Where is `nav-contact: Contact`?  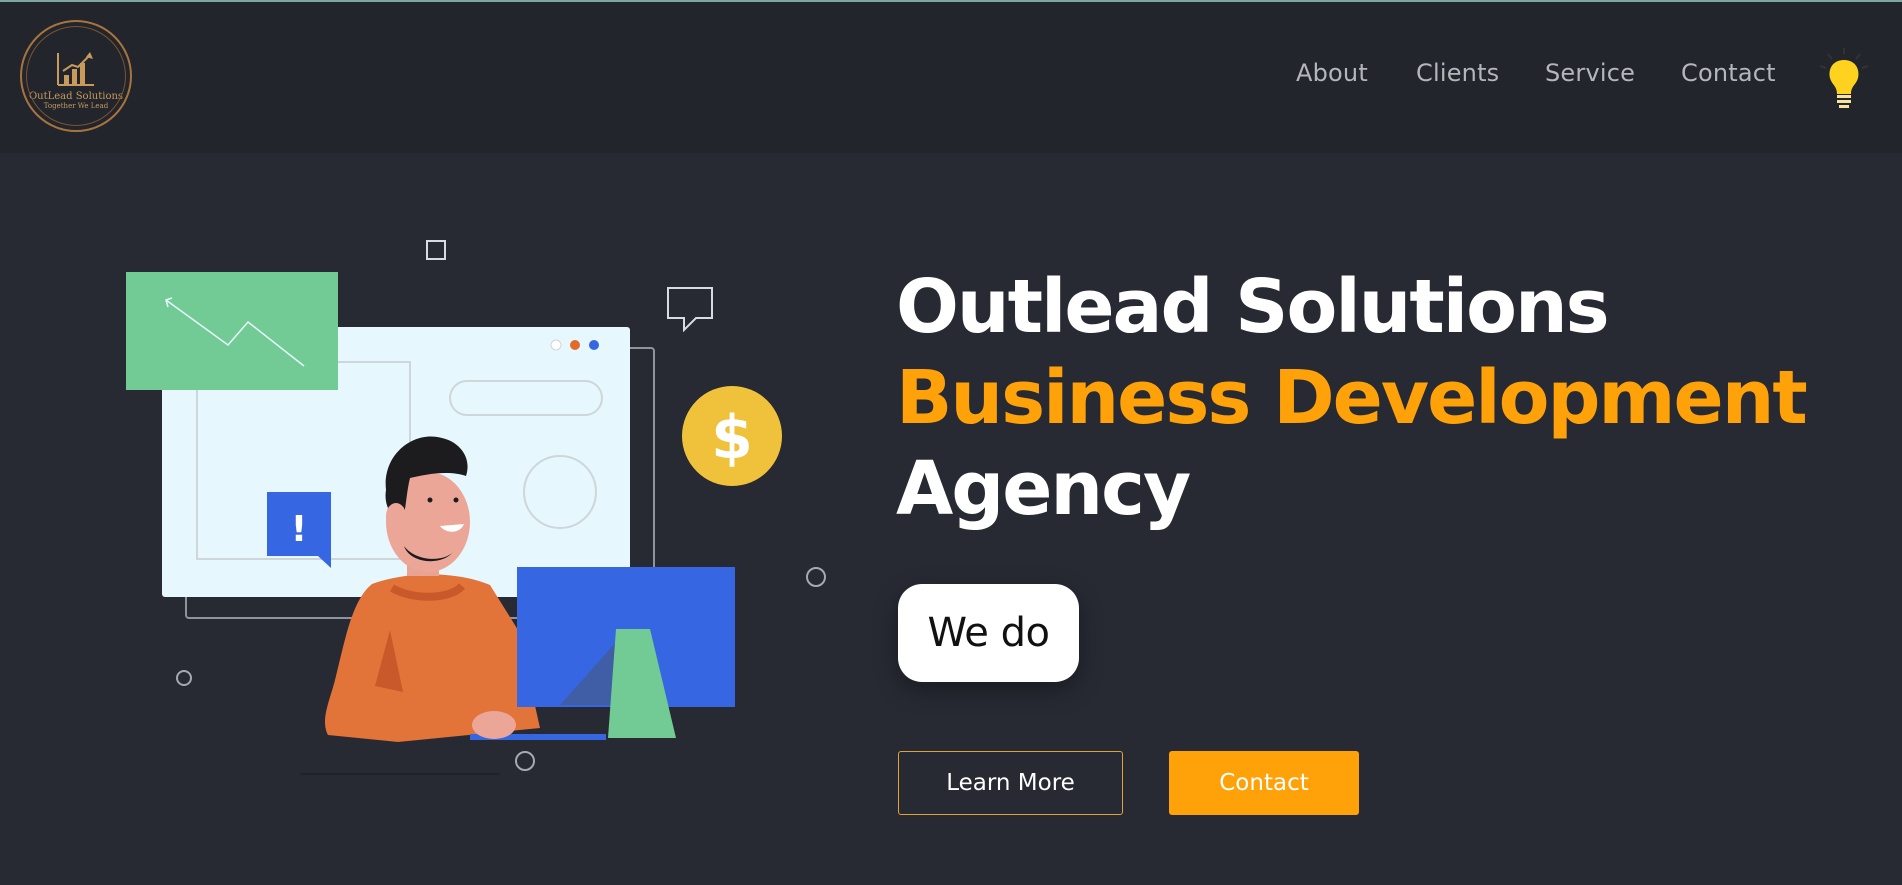 nav-contact: Contact is located at coordinates (1728, 73).